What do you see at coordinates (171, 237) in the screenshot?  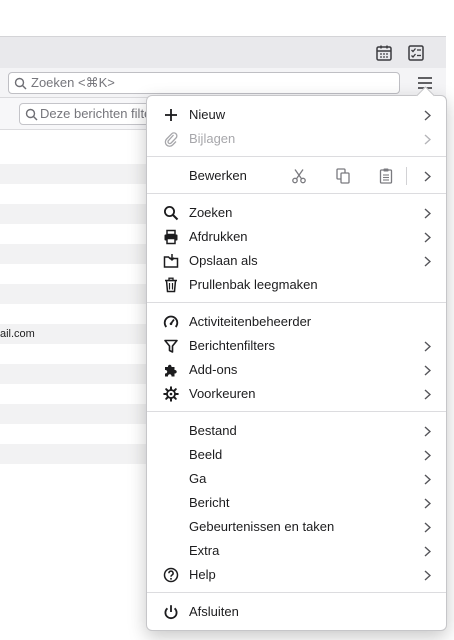 I see `printer-icon` at bounding box center [171, 237].